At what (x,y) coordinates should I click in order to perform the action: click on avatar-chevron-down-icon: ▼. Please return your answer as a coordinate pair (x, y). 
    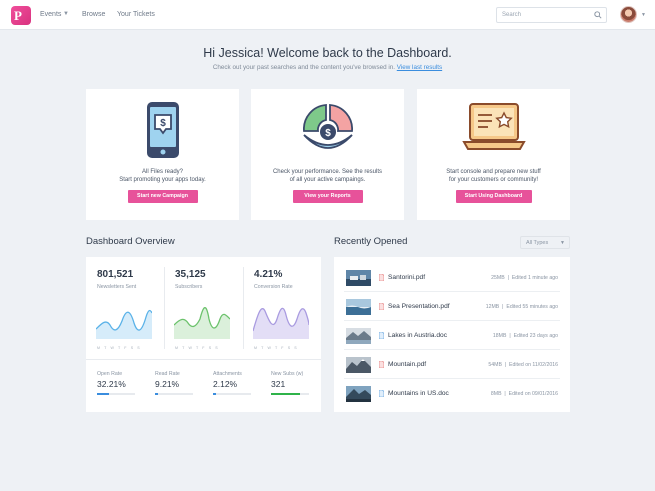
    Looking at the image, I should click on (643, 15).